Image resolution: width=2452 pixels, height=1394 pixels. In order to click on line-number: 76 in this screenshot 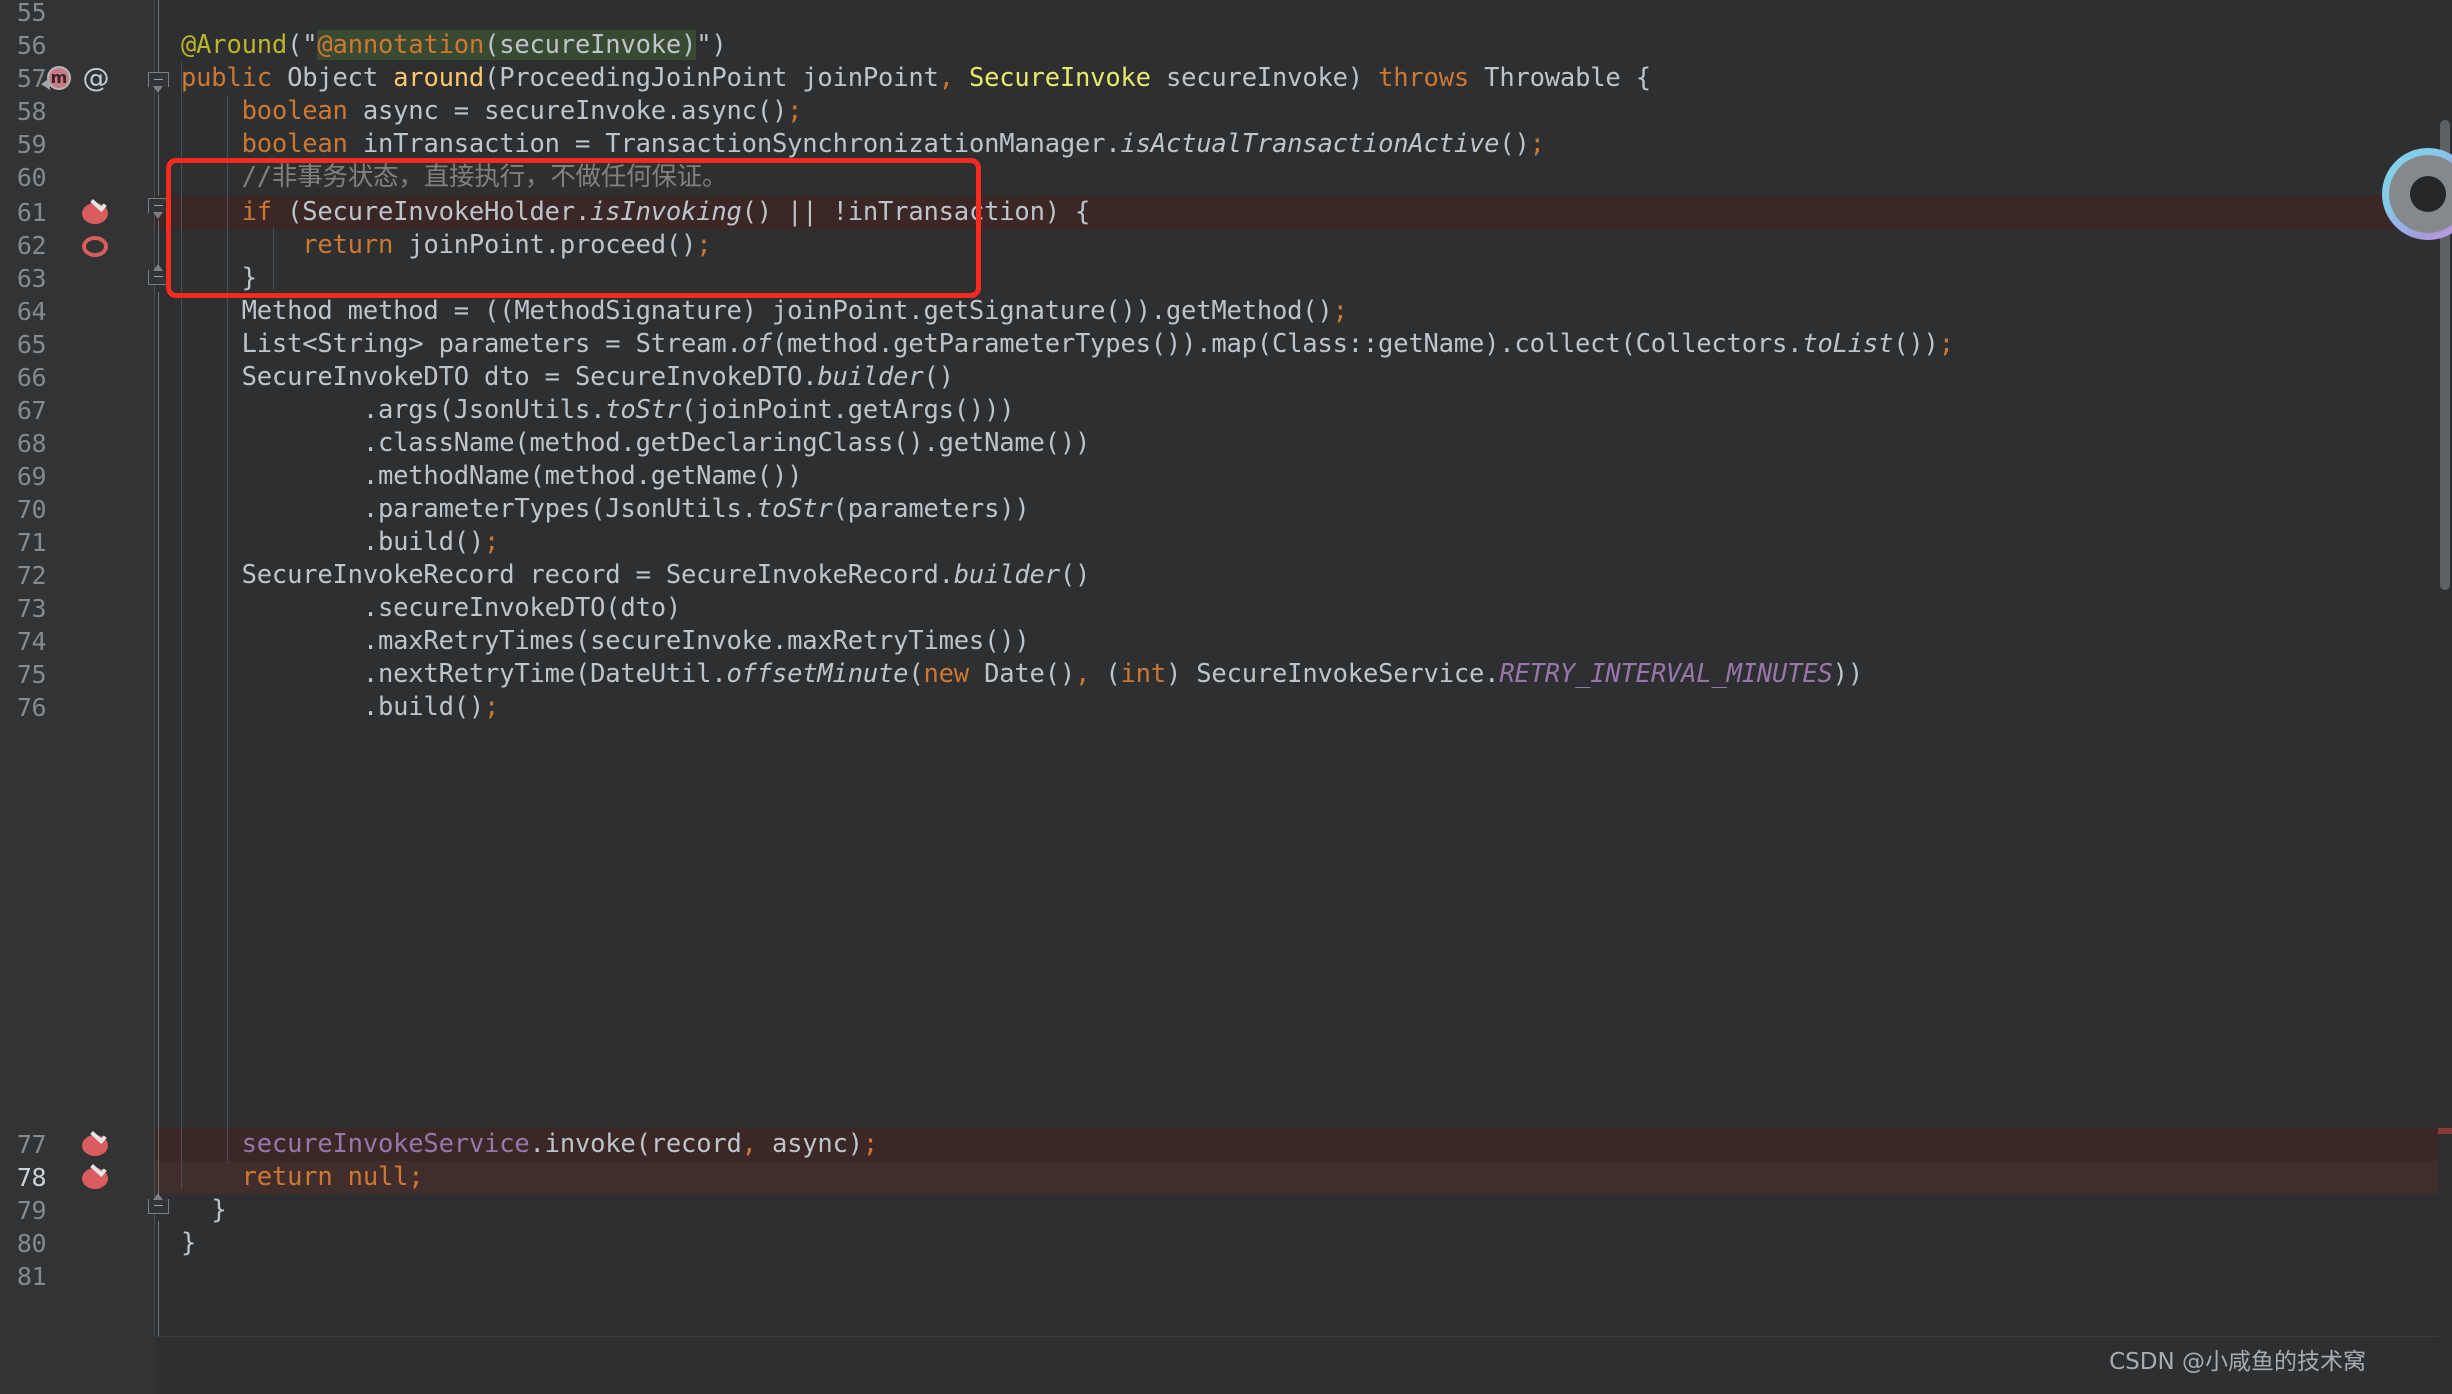, I will do `click(31, 707)`.